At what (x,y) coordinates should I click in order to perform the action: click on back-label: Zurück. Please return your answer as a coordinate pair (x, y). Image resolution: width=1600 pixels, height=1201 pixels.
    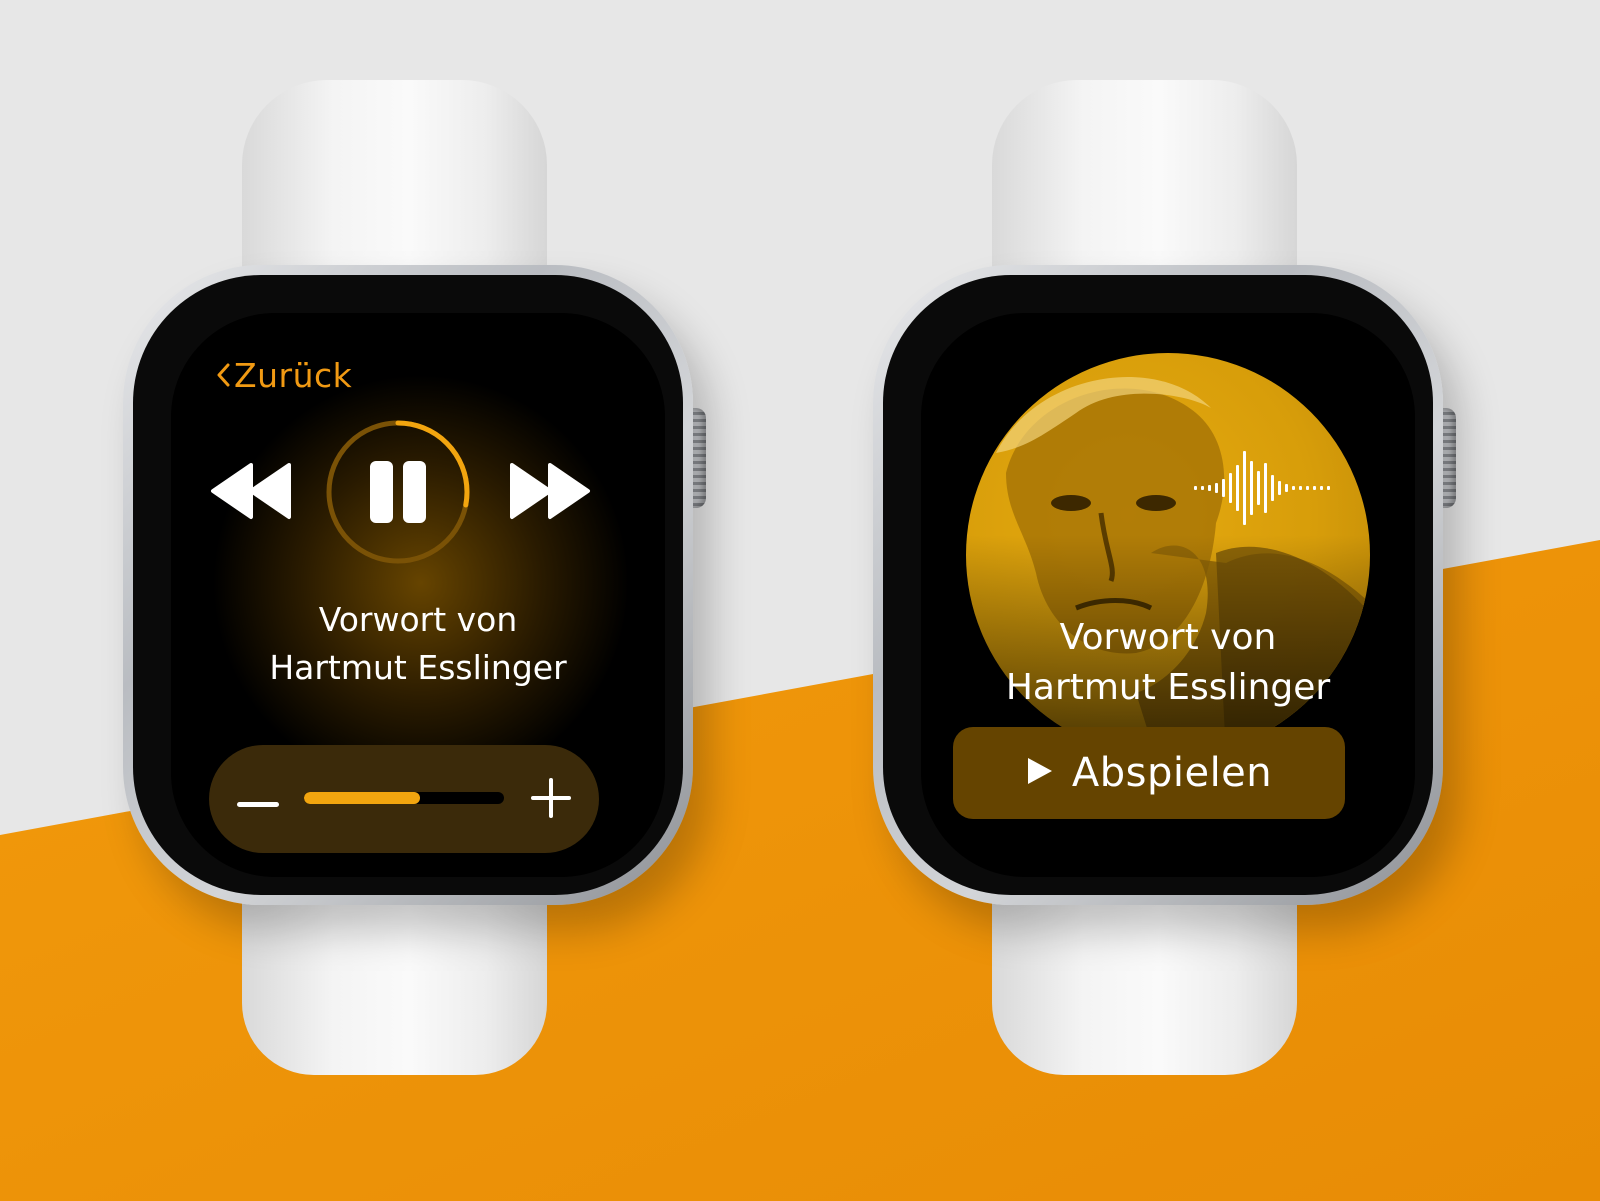
    Looking at the image, I should click on (293, 375).